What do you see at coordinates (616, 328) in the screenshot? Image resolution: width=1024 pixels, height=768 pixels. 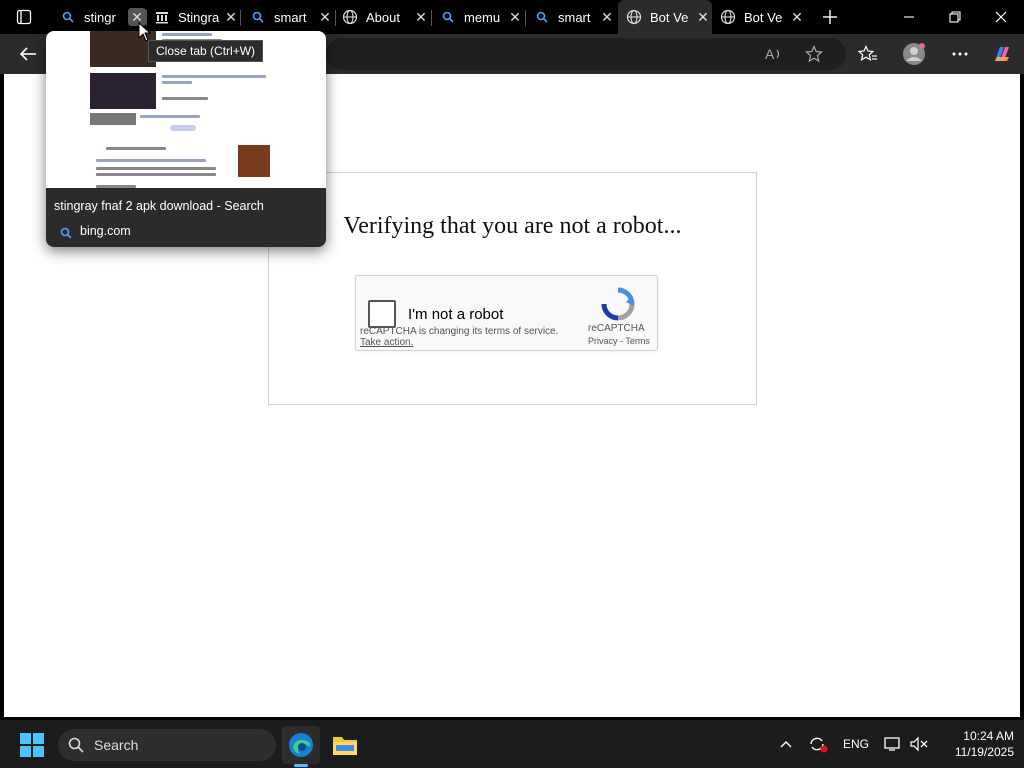 I see `recaptcha-brand: reCAPTCHA` at bounding box center [616, 328].